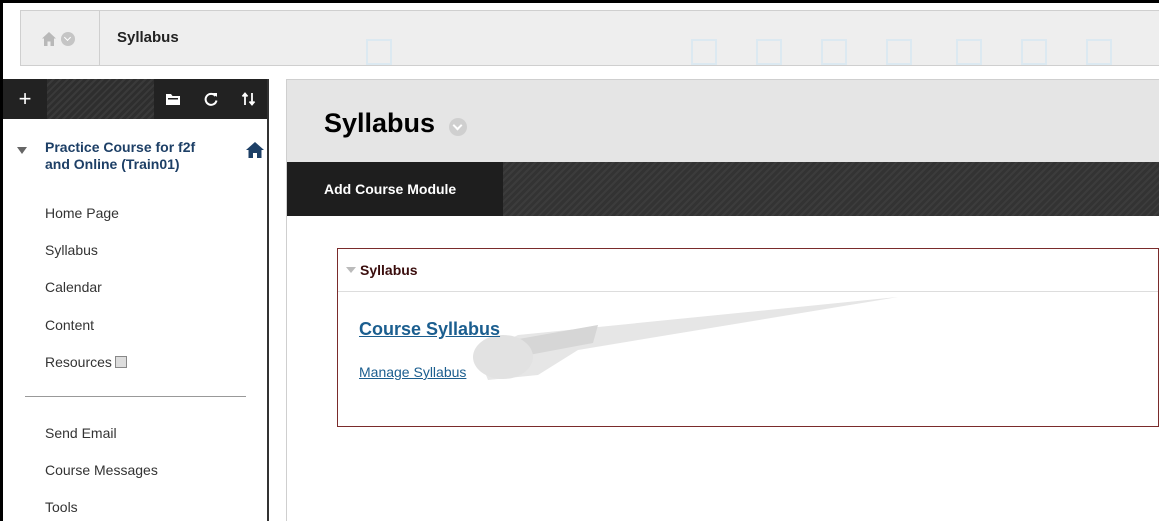 This screenshot has height=521, width=1159. I want to click on breadcrumb-home-button, so click(69, 39).